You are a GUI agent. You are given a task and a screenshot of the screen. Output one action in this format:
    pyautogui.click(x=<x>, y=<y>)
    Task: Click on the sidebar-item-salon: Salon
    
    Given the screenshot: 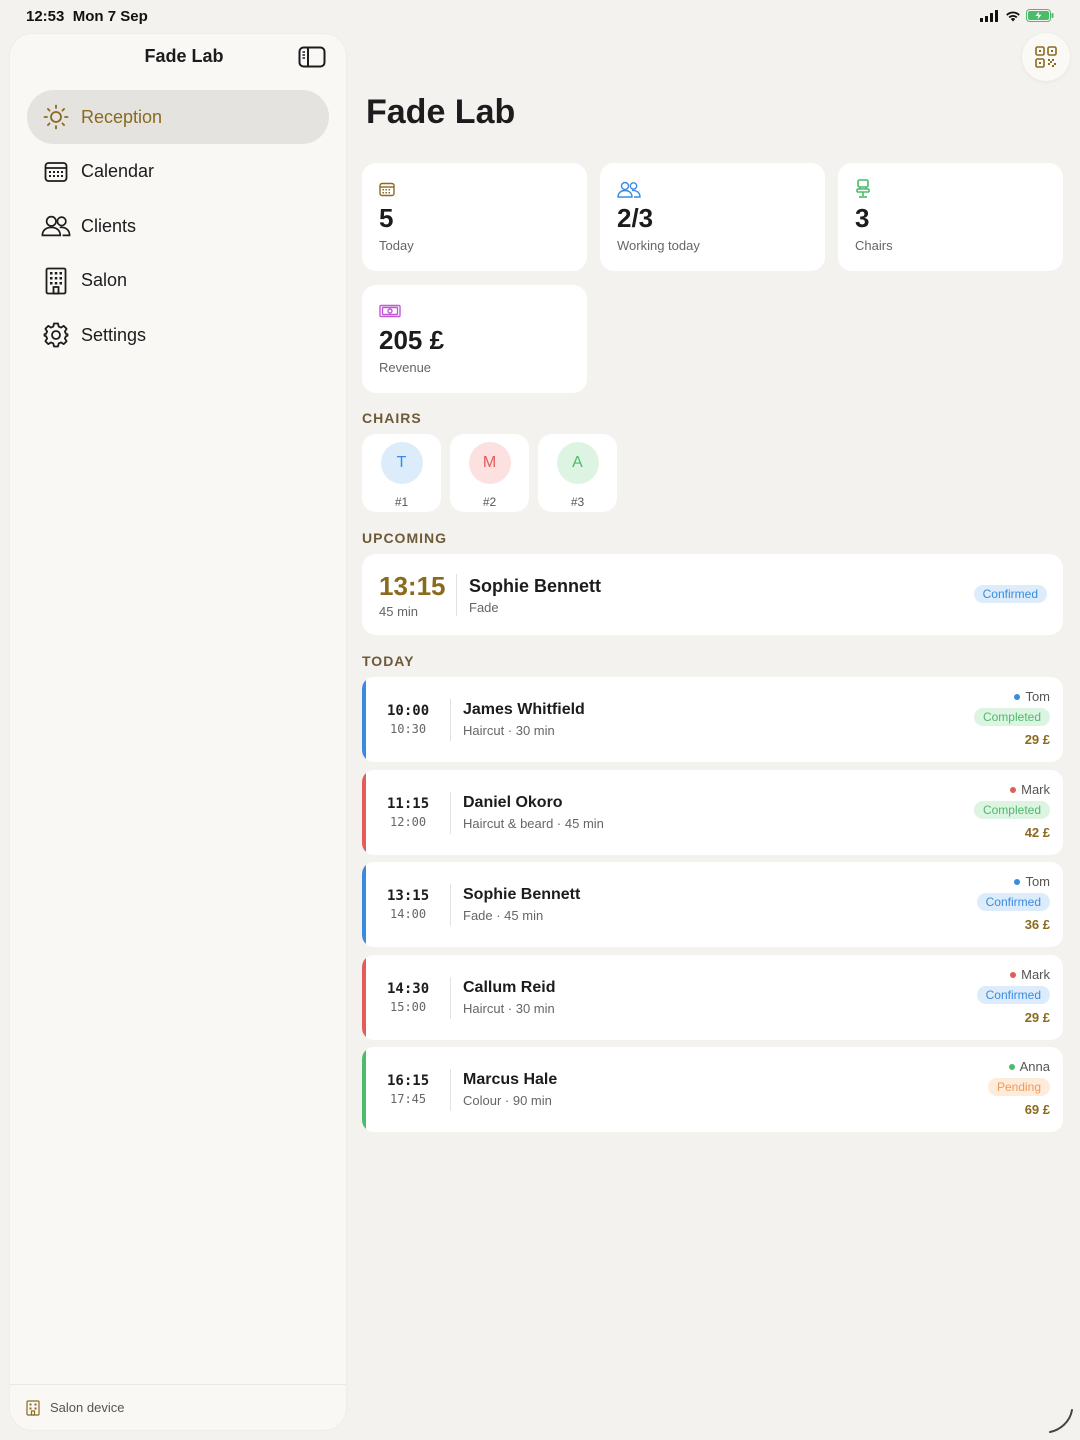 What is the action you would take?
    pyautogui.click(x=178, y=281)
    